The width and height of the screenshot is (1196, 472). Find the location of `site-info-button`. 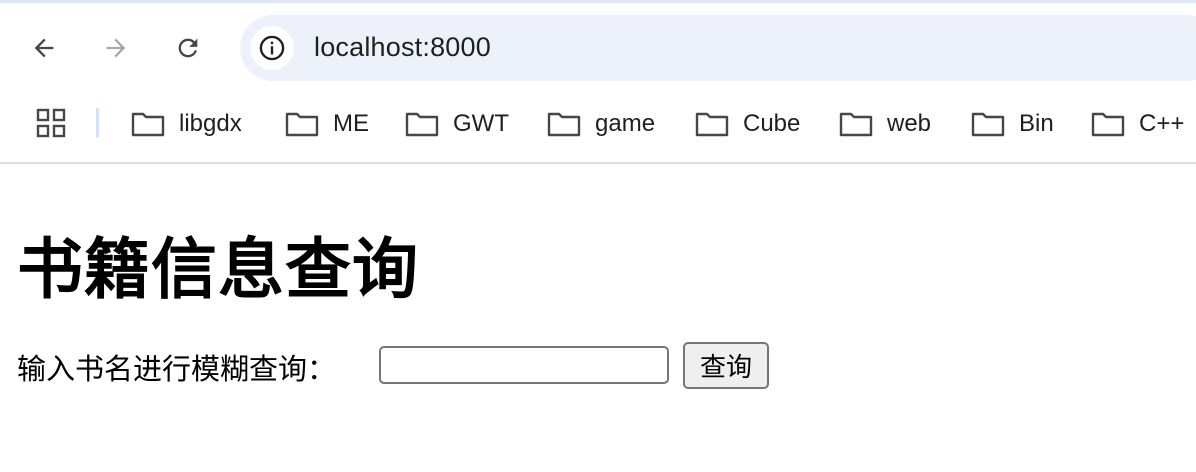

site-info-button is located at coordinates (272, 48).